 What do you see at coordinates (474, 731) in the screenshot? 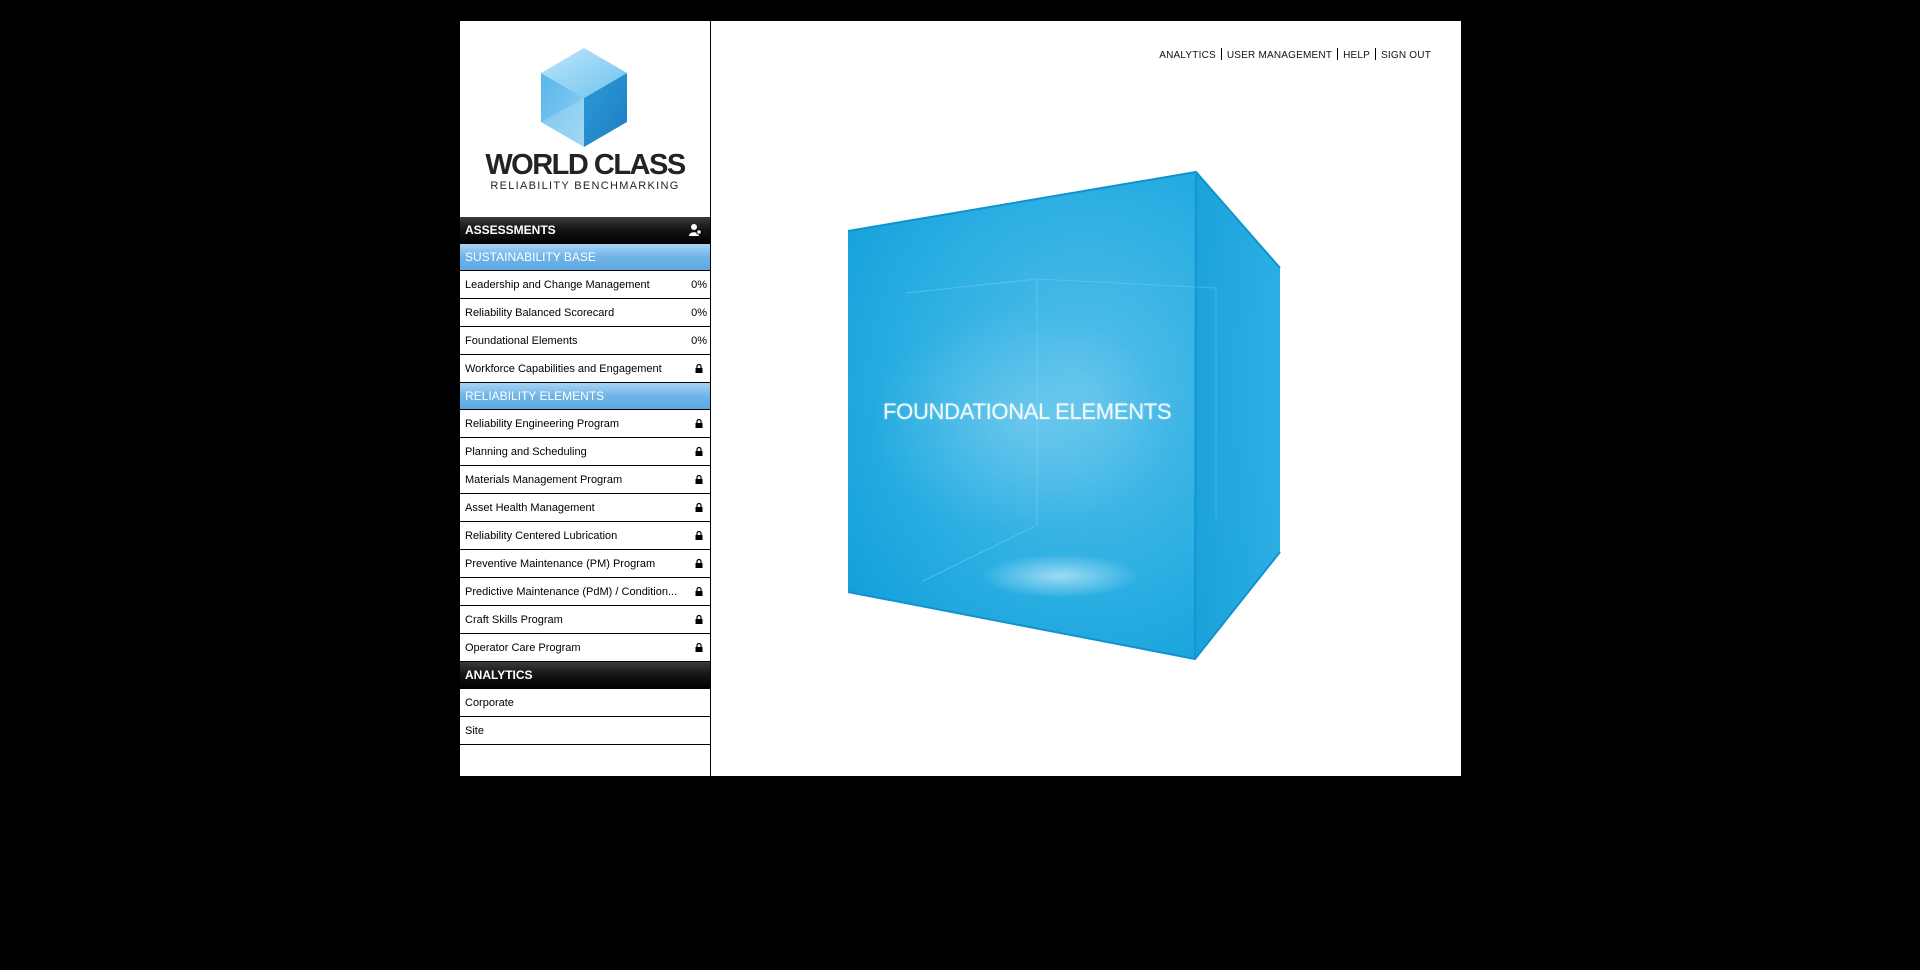
I see `analytics-item-label: Site` at bounding box center [474, 731].